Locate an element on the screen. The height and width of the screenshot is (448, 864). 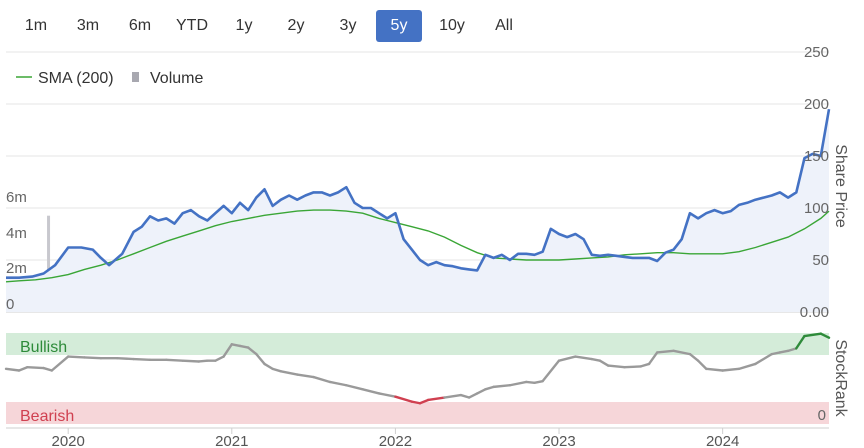
bullish-label: Bullish is located at coordinates (43, 347).